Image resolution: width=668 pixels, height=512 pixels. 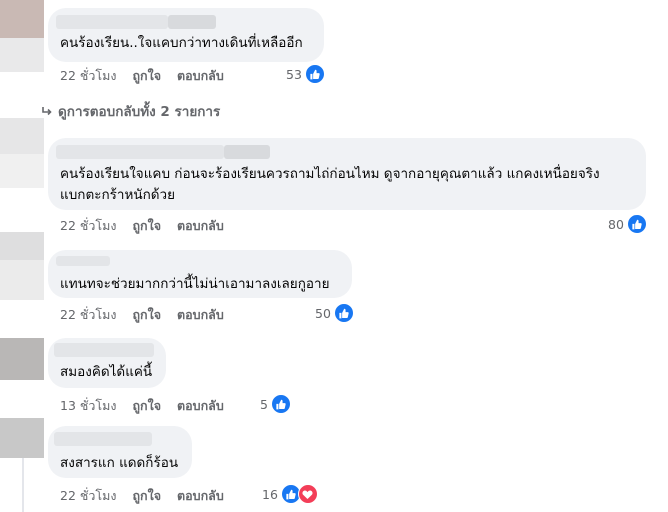 I want to click on reaction-summary: 53, so click(x=305, y=74).